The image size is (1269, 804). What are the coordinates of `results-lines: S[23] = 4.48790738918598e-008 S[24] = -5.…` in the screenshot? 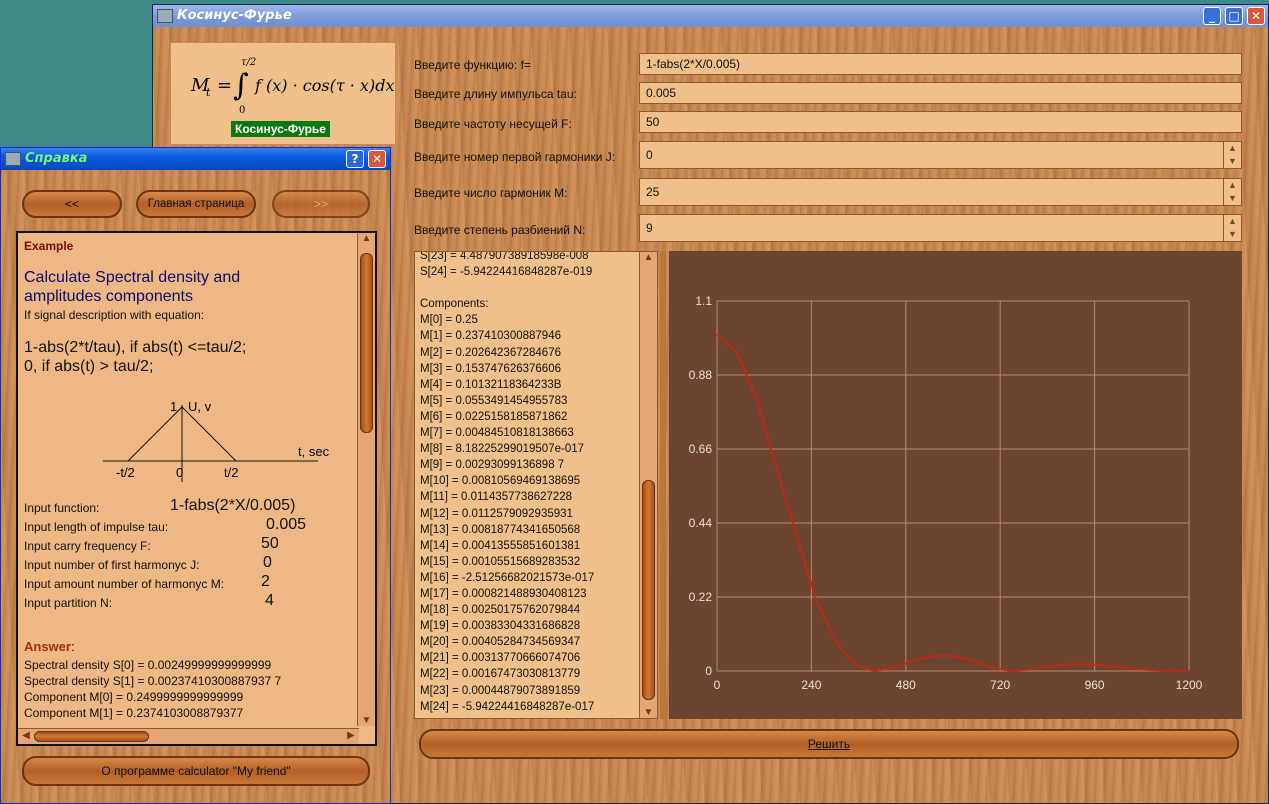 It's located at (507, 483).